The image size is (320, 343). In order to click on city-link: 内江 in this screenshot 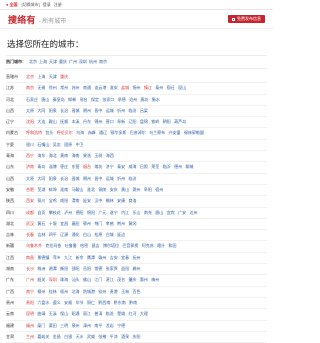, I will do `click(125, 213)`.